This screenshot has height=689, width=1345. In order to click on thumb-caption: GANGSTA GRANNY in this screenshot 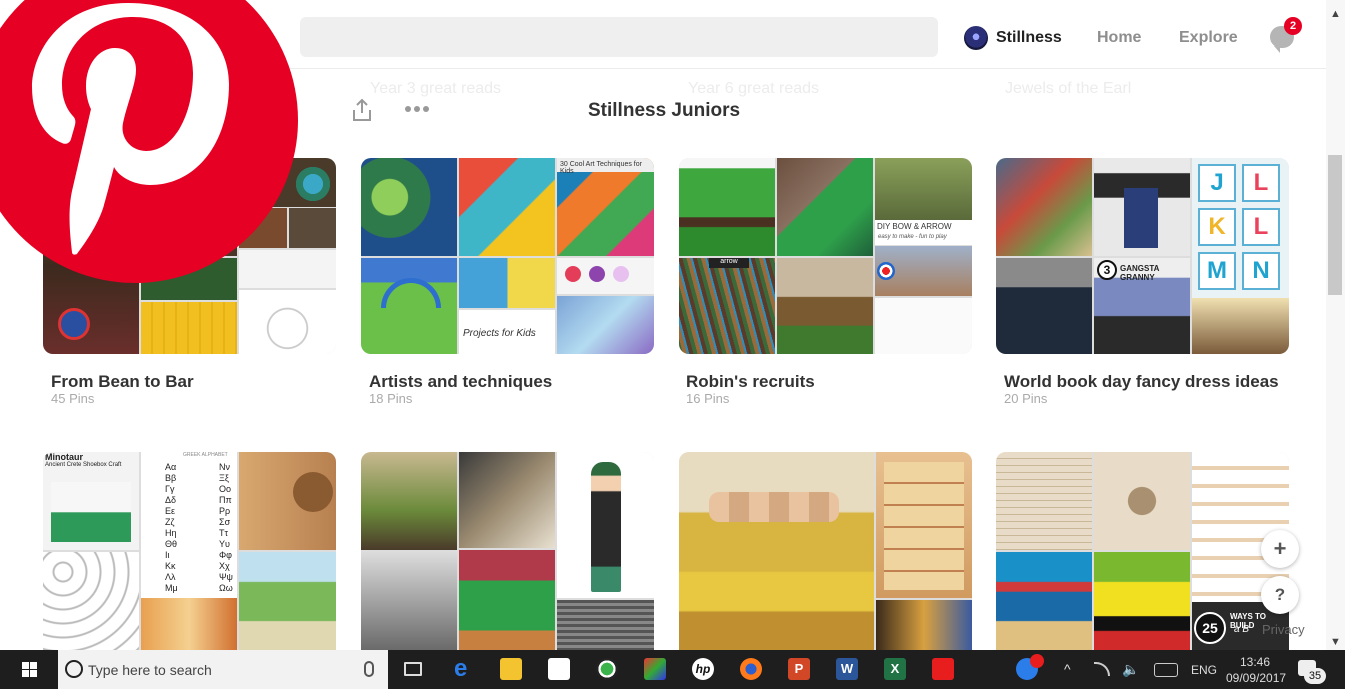, I will do `click(1140, 273)`.